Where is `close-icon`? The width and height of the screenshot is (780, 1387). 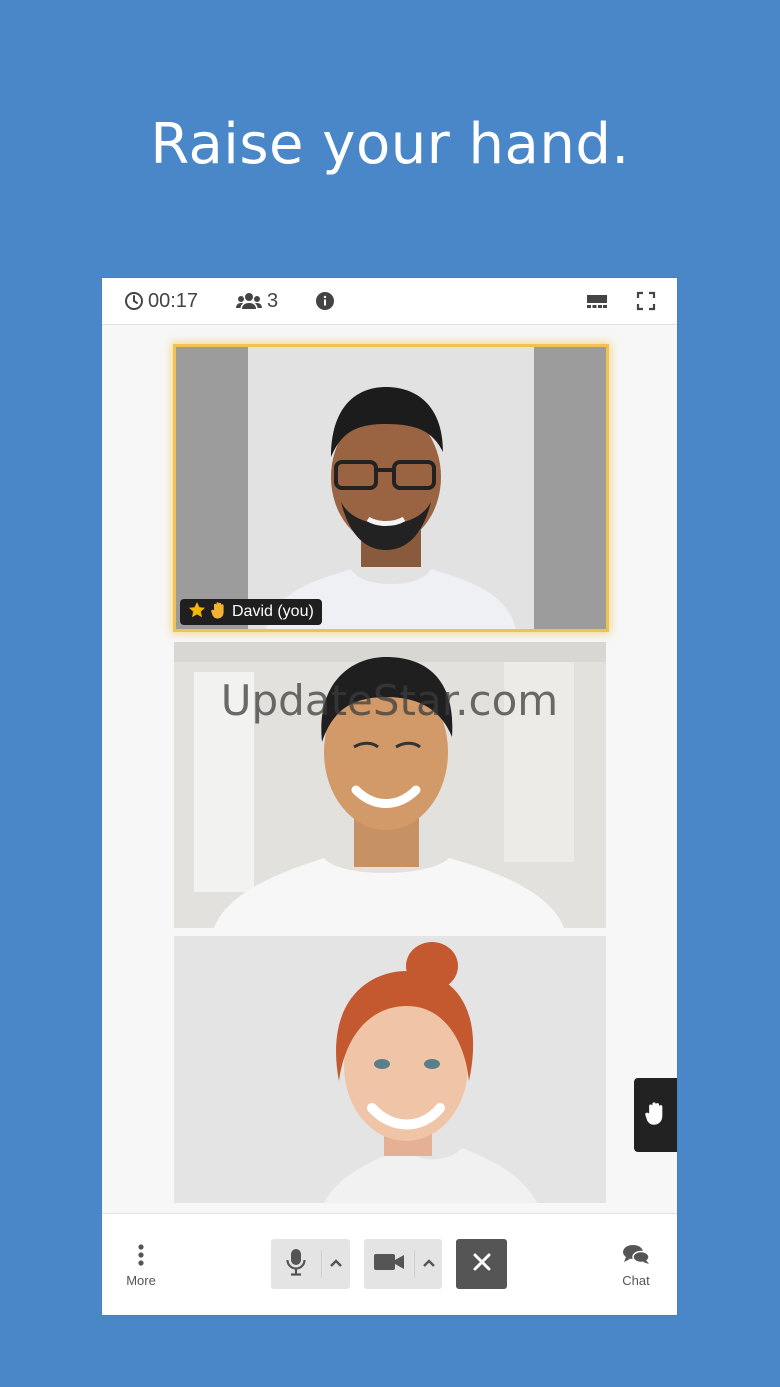 close-icon is located at coordinates (482, 1264).